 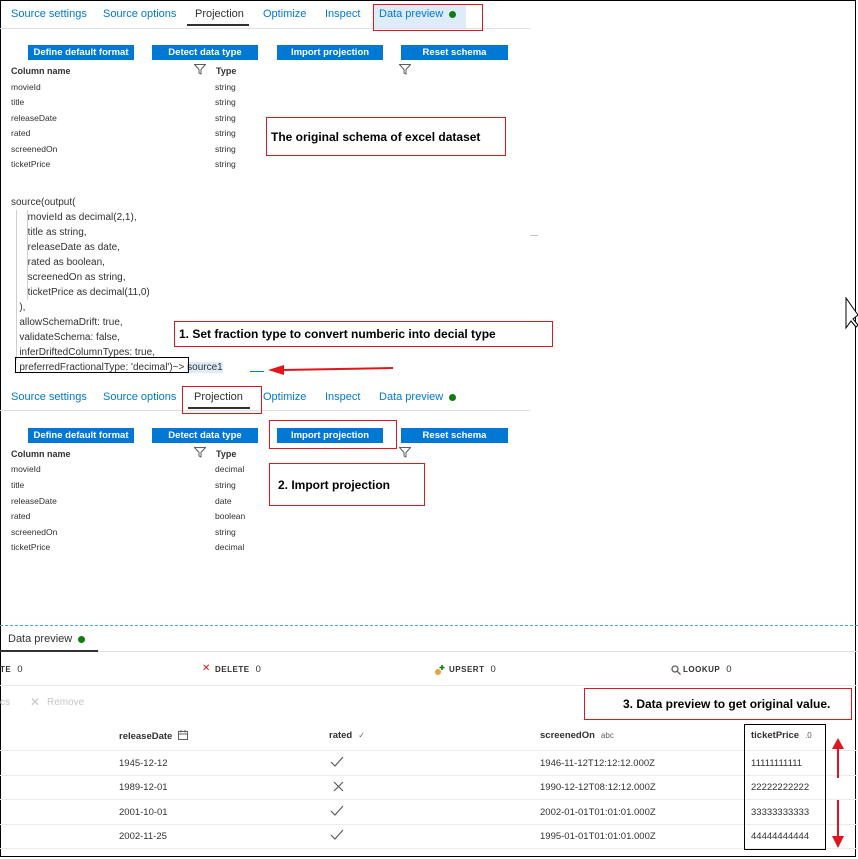 What do you see at coordinates (338, 786) in the screenshot?
I see `cross-icon` at bounding box center [338, 786].